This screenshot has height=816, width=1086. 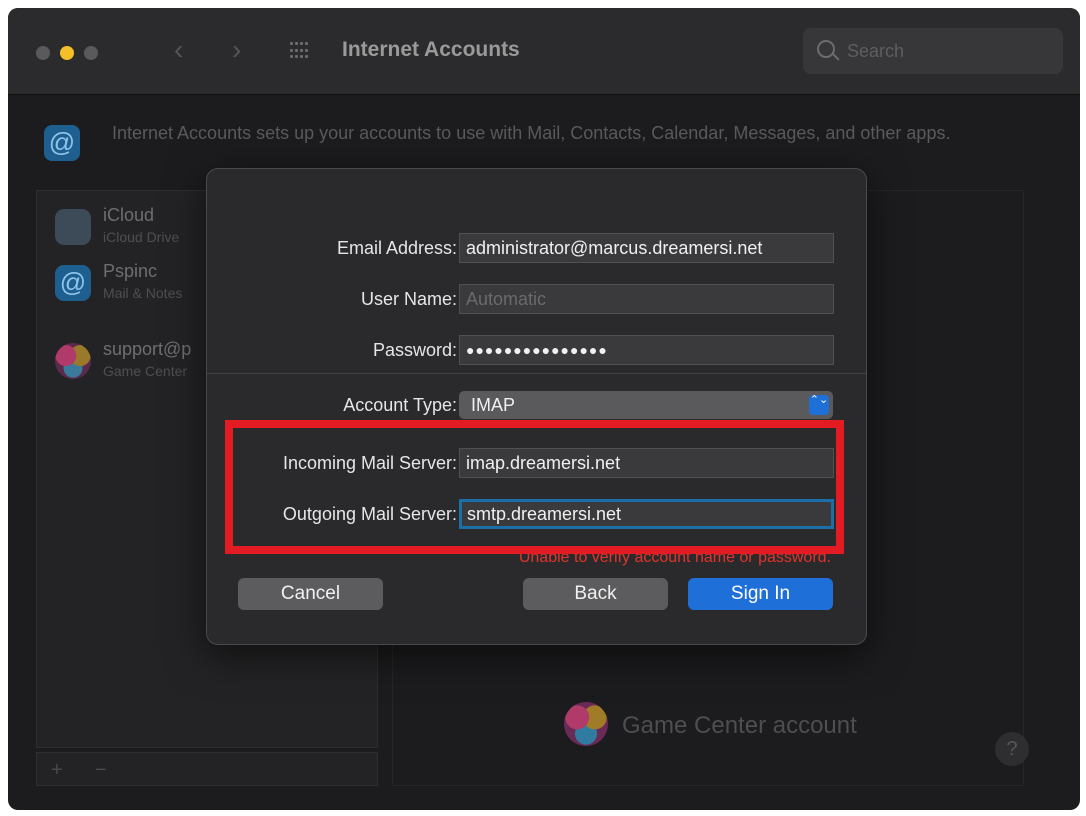 What do you see at coordinates (414, 350) in the screenshot?
I see `password-label: Password:` at bounding box center [414, 350].